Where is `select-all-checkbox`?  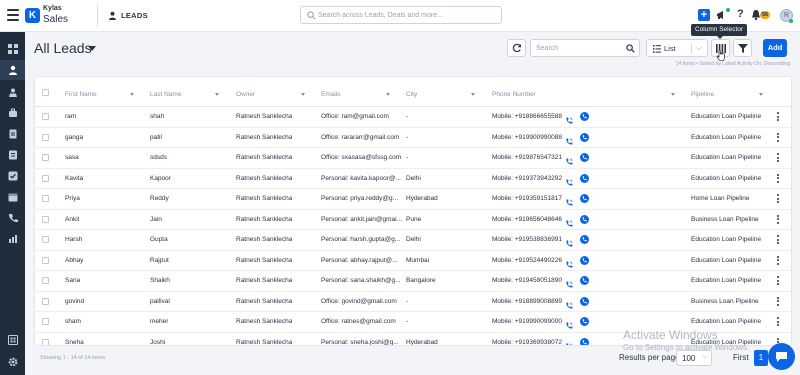 select-all-checkbox is located at coordinates (45, 92).